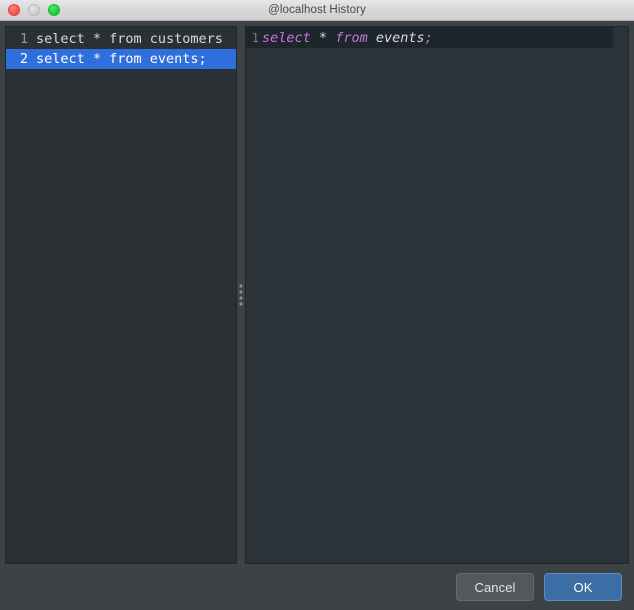 Image resolution: width=634 pixels, height=610 pixels. What do you see at coordinates (583, 587) in the screenshot?
I see `ok-button: OK` at bounding box center [583, 587].